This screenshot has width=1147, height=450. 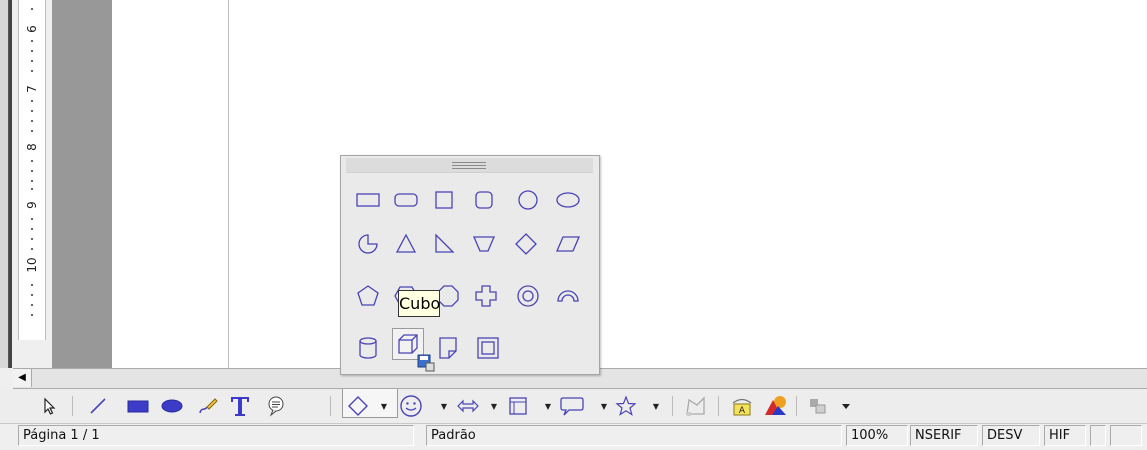 What do you see at coordinates (486, 296) in the screenshot?
I see `shape-cross` at bounding box center [486, 296].